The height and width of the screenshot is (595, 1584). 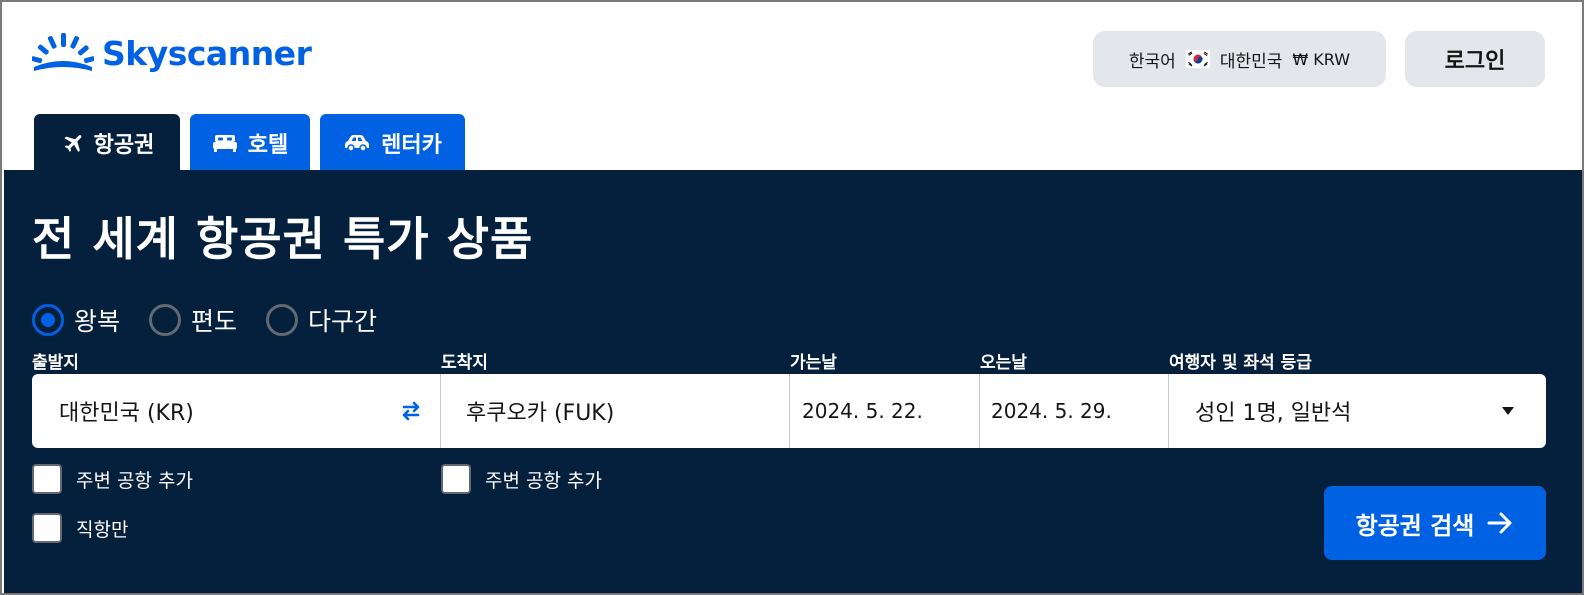 What do you see at coordinates (357, 143) in the screenshot?
I see `car-icon` at bounding box center [357, 143].